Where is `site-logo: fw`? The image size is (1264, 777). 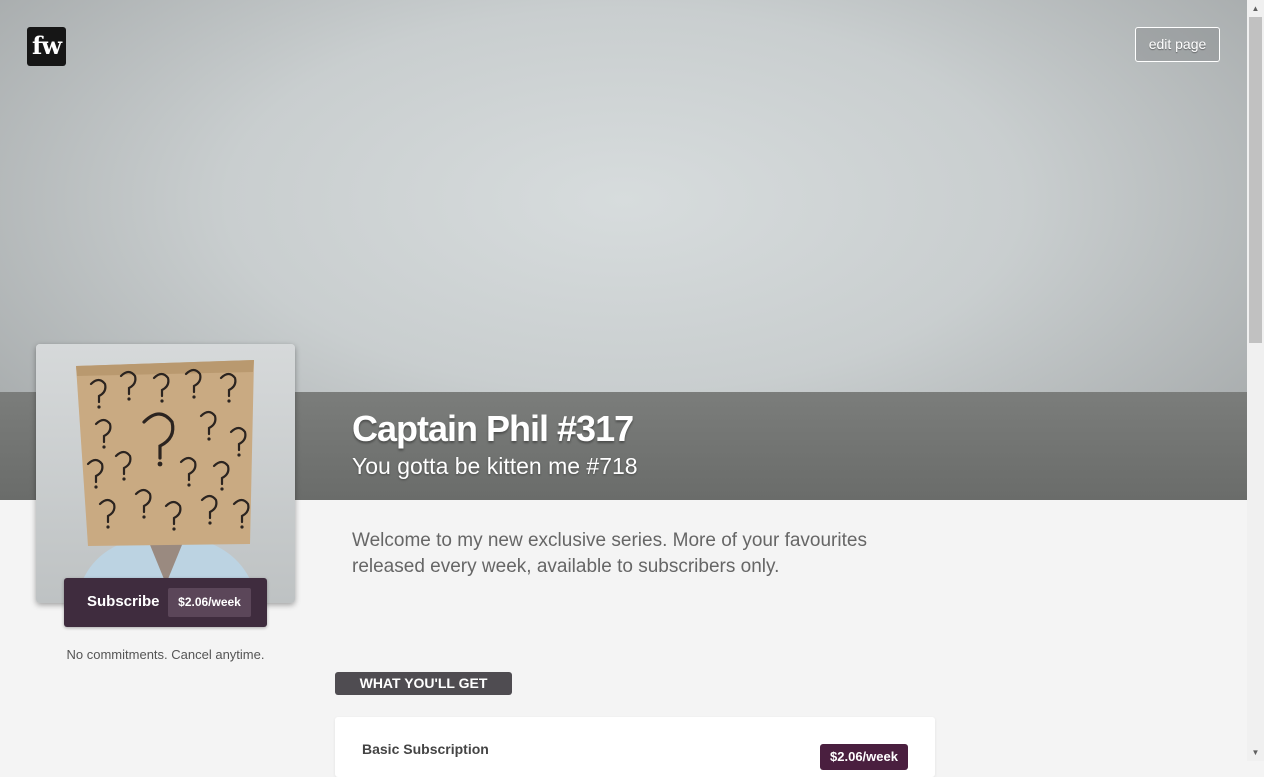 site-logo: fw is located at coordinates (46, 46).